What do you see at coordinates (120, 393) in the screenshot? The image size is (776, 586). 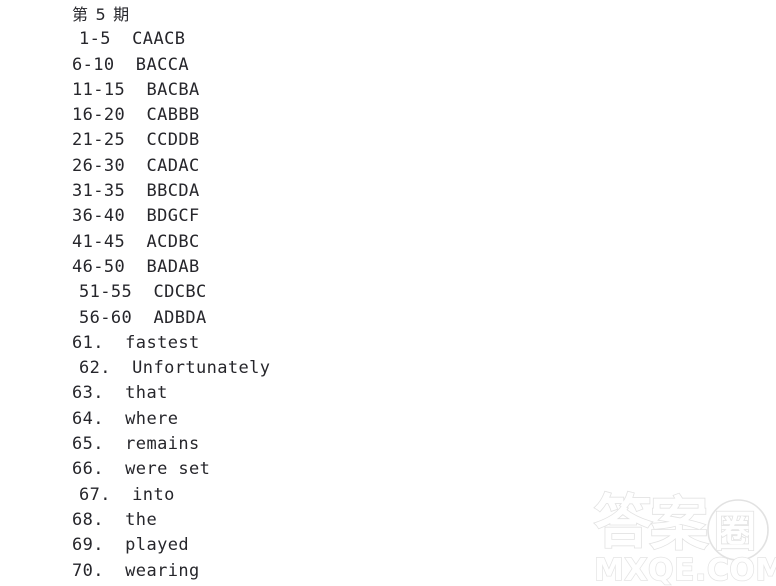 I see `answer-line: 63. that` at bounding box center [120, 393].